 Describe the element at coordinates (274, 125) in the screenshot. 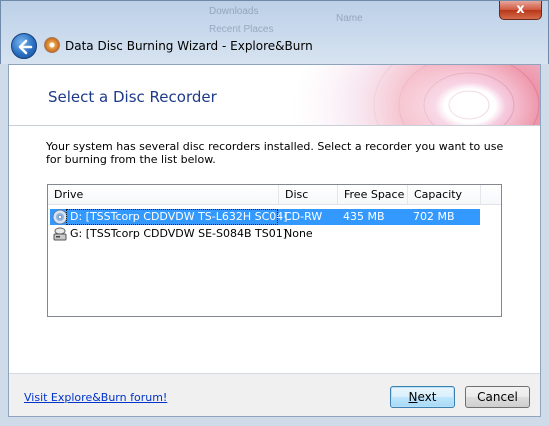

I see `header-divider` at that location.